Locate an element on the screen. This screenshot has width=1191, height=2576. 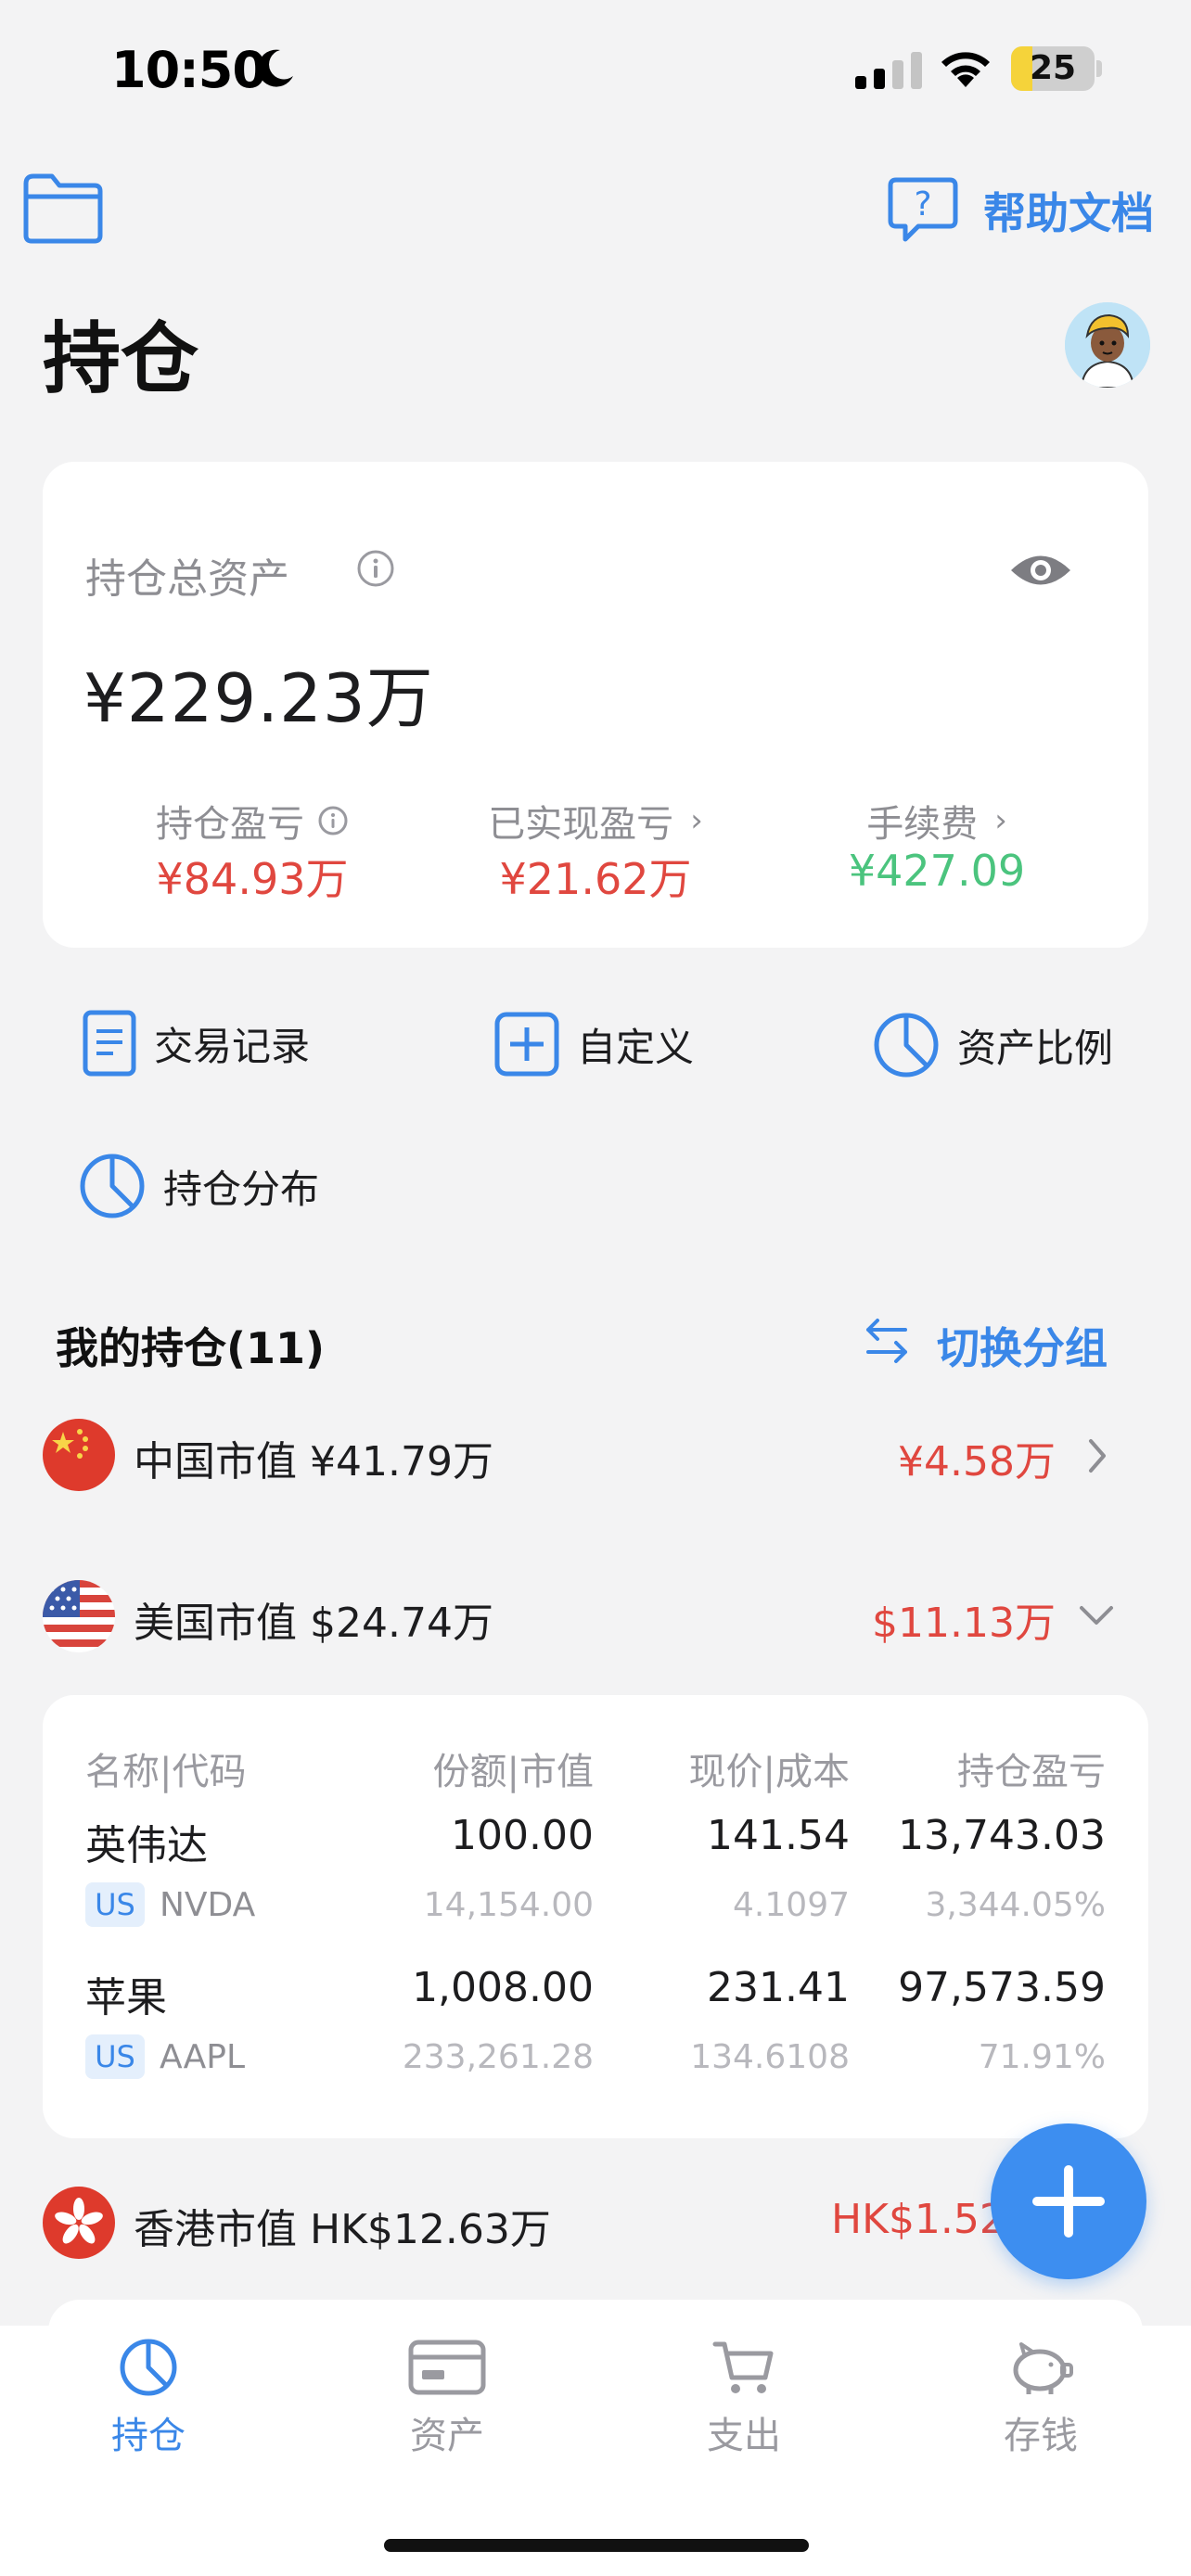
wifi-icon is located at coordinates (966, 69).